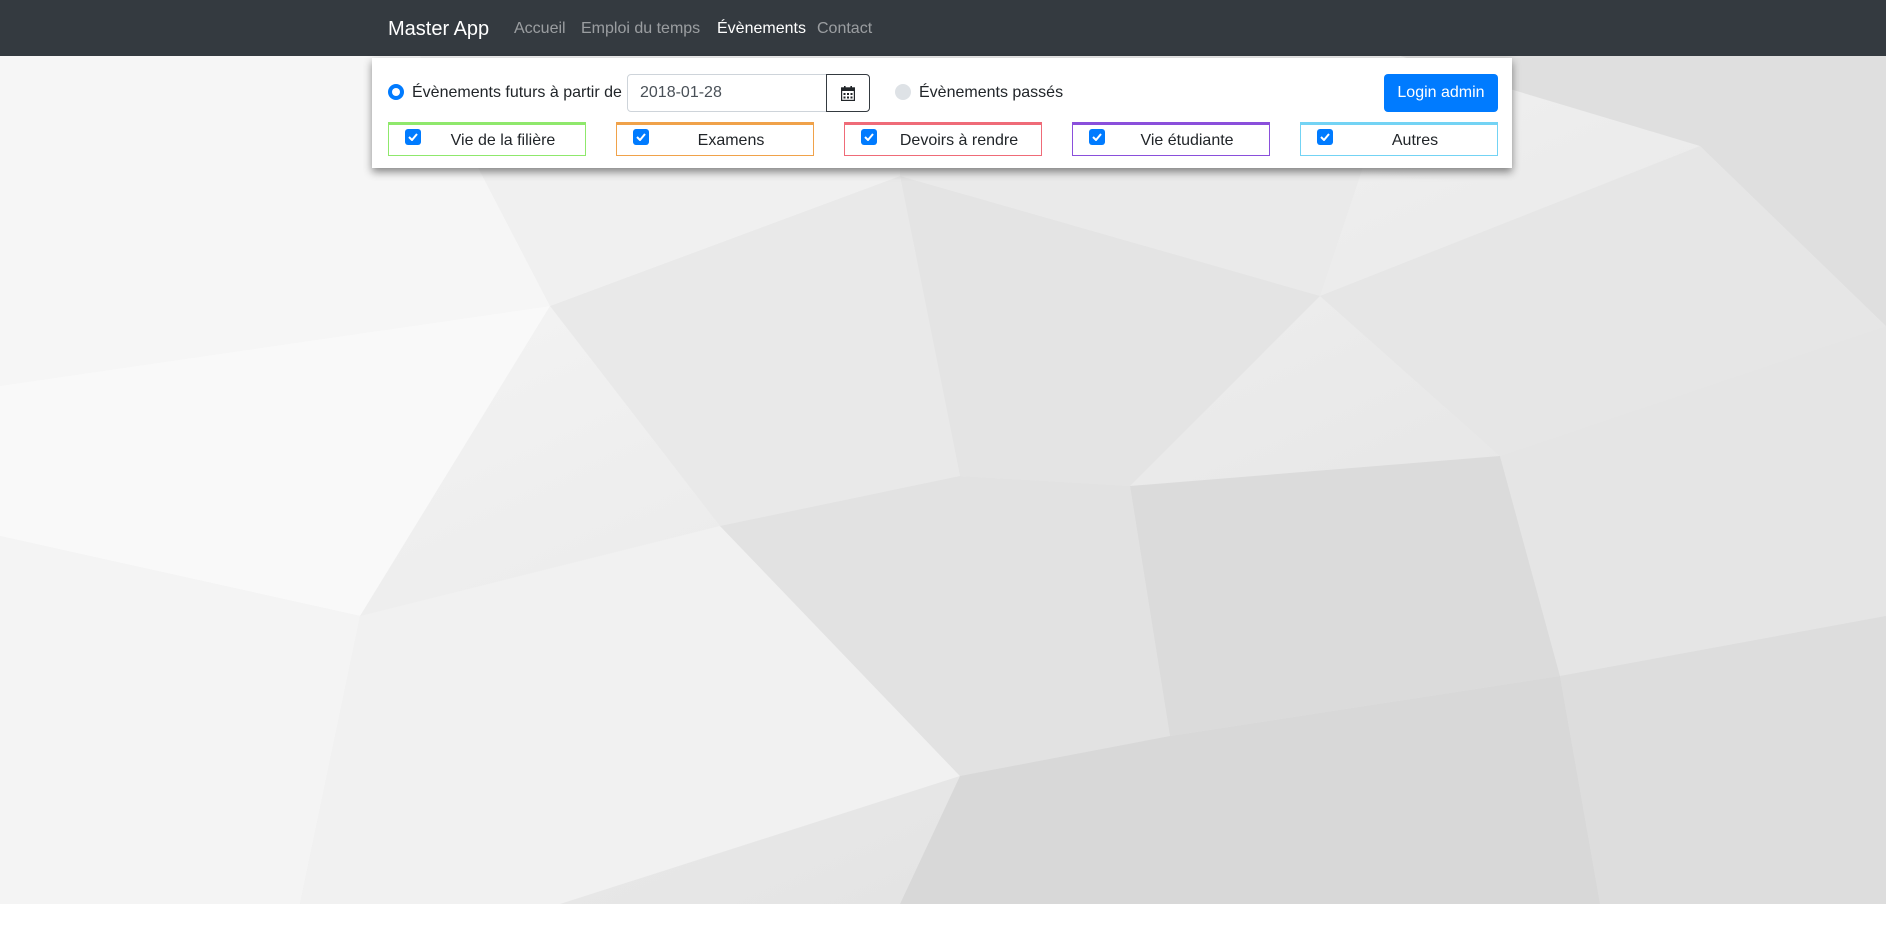 This screenshot has height=949, width=1886. I want to click on nav-link-emploi-du-temps: Emploi du temps, so click(640, 29).